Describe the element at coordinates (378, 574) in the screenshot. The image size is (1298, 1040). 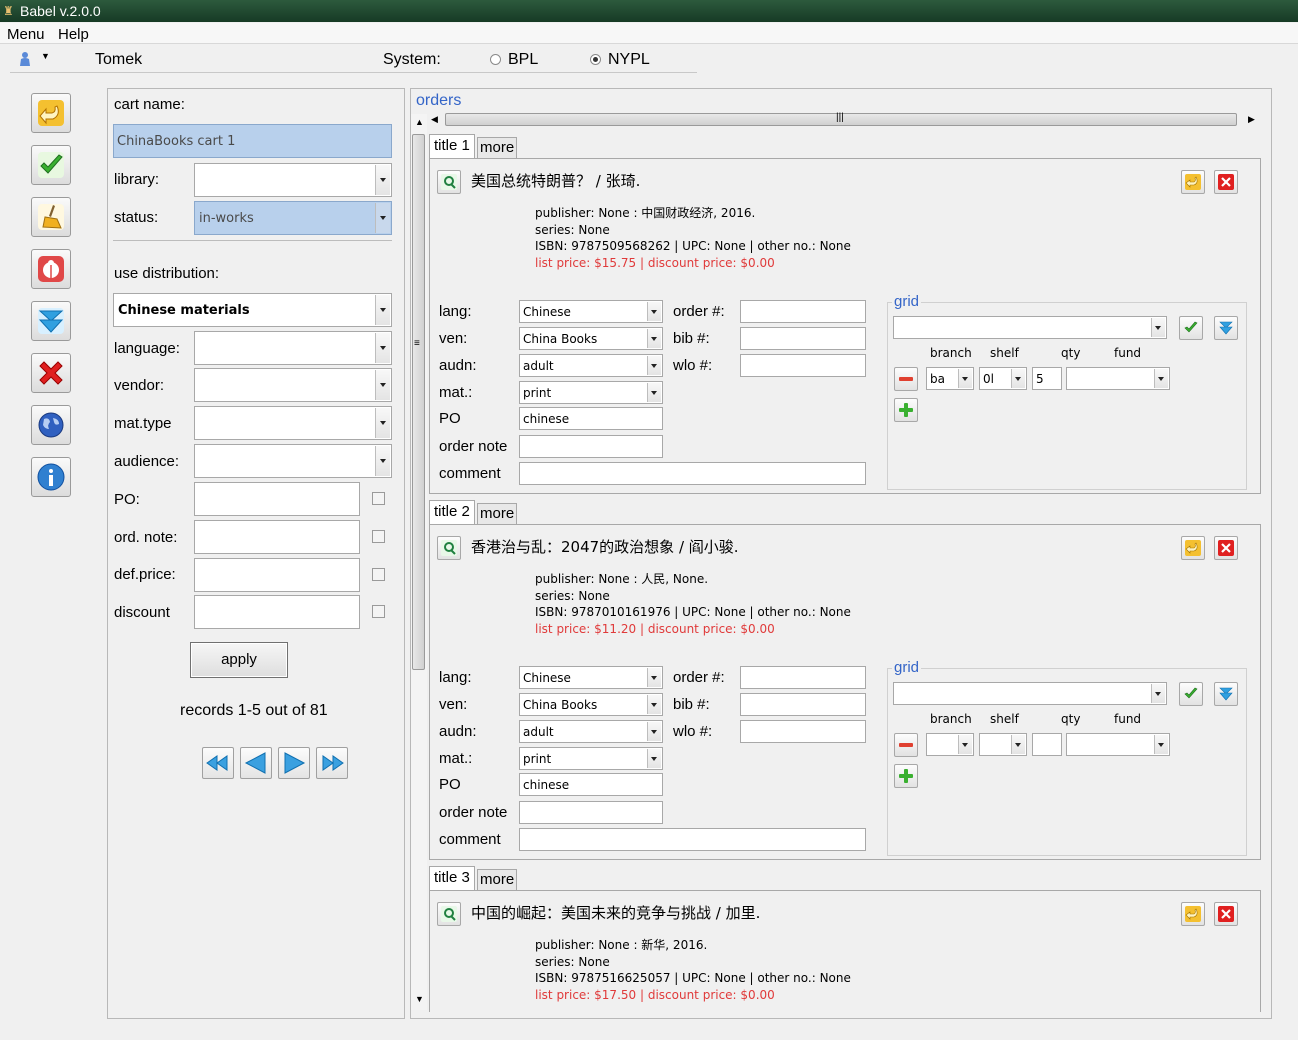
I see `defprice-checkbox` at that location.